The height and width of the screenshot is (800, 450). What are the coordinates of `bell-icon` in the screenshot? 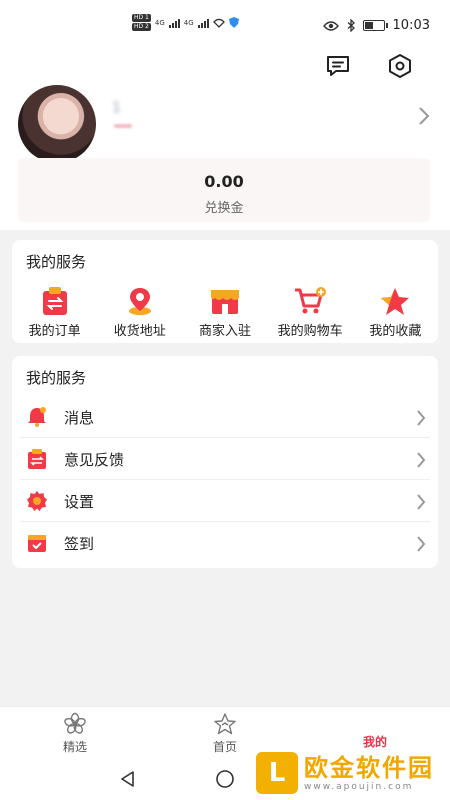 It's located at (37, 417).